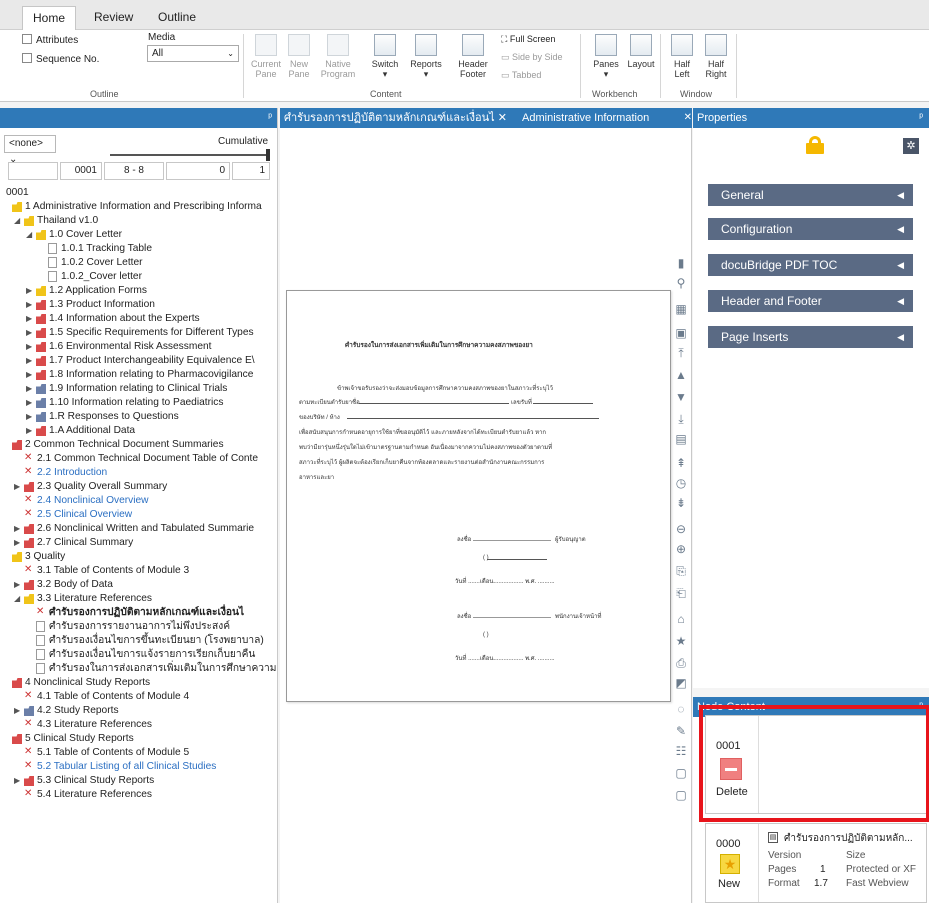 The height and width of the screenshot is (903, 929). I want to click on header-footer-button: Header Footer, so click(473, 56).